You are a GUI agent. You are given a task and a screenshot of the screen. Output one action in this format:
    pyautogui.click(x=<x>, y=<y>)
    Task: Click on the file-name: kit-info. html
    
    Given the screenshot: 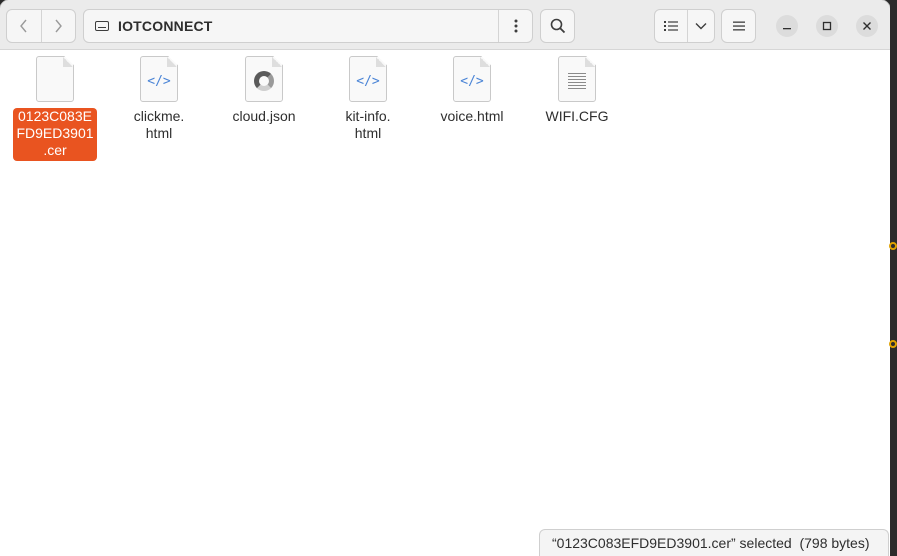 What is the action you would take?
    pyautogui.click(x=368, y=124)
    